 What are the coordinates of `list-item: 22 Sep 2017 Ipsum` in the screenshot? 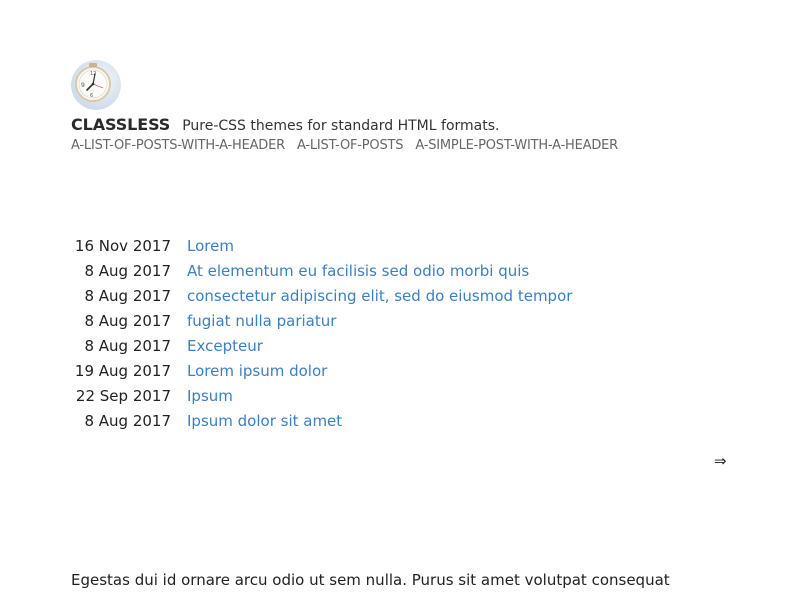 It's located at (401, 395).